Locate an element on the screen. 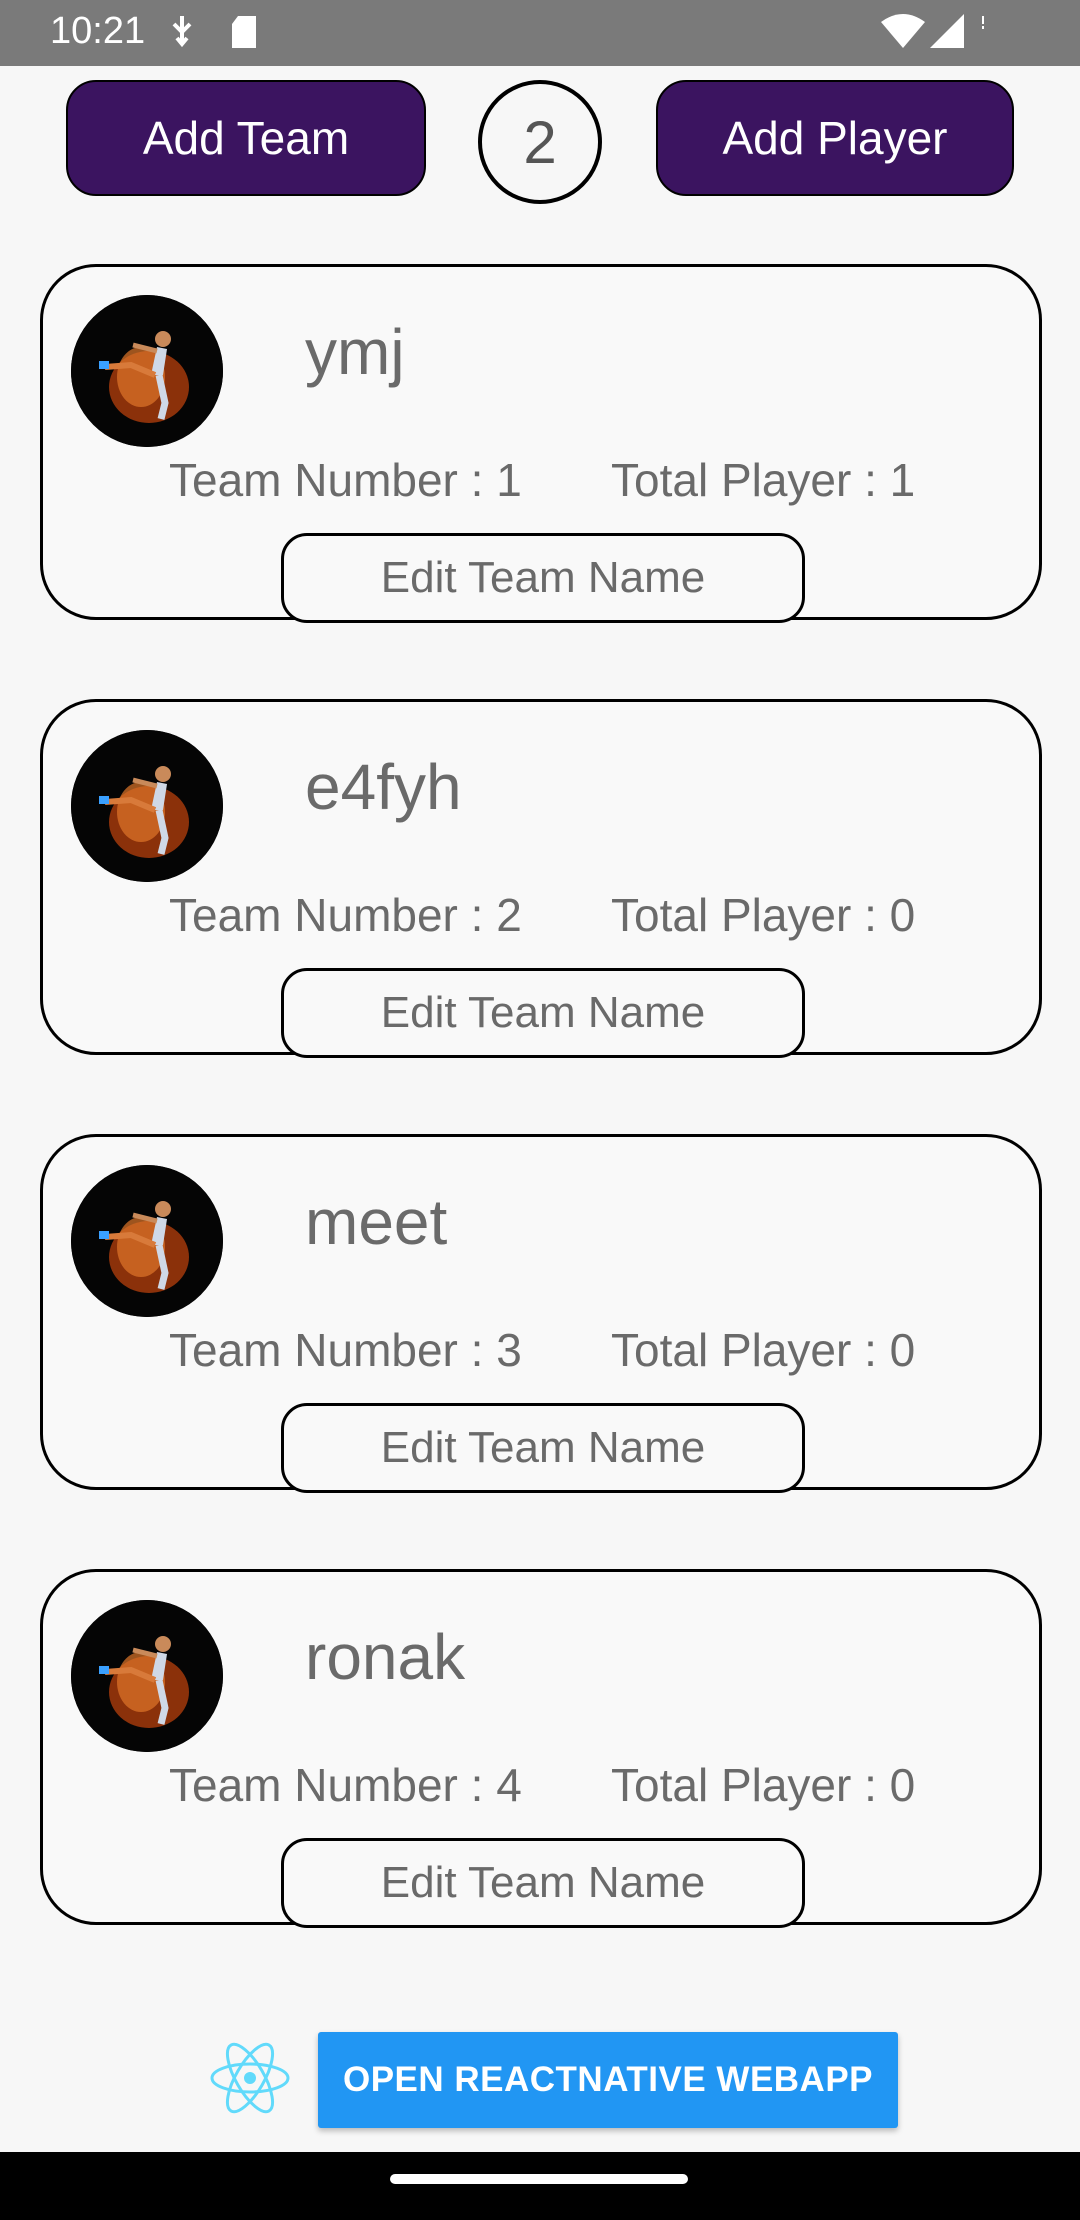 This screenshot has width=1080, height=2220. team-name: ymj is located at coordinates (355, 352).